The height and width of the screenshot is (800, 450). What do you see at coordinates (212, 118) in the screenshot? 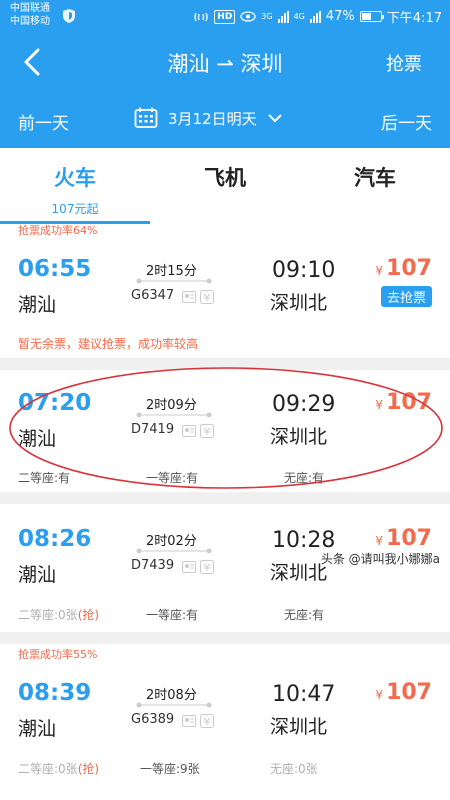
I see `date-text: 3月12日明天` at bounding box center [212, 118].